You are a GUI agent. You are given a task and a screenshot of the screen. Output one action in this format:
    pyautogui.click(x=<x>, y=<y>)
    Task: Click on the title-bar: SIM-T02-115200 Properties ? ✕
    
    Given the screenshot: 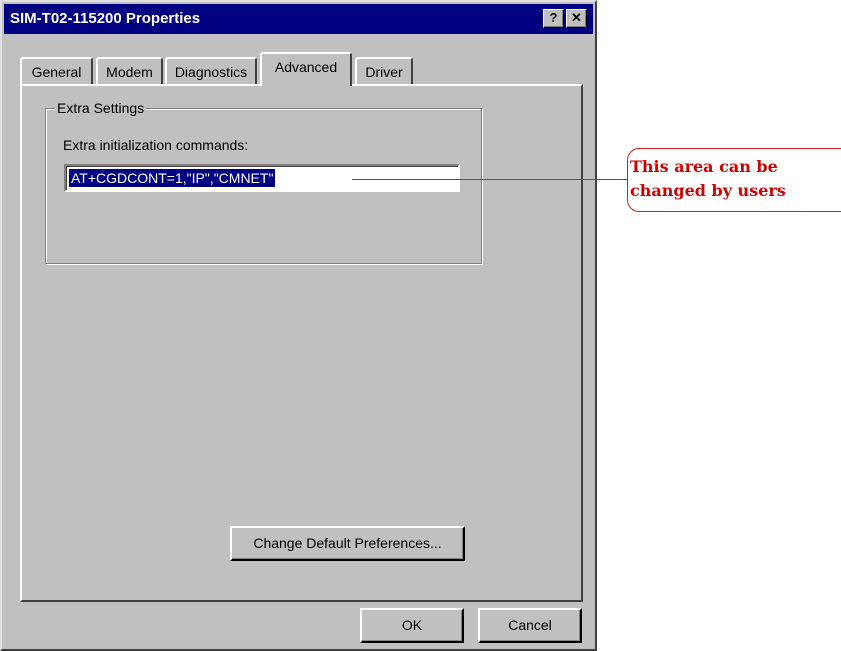 What is the action you would take?
    pyautogui.click(x=298, y=19)
    